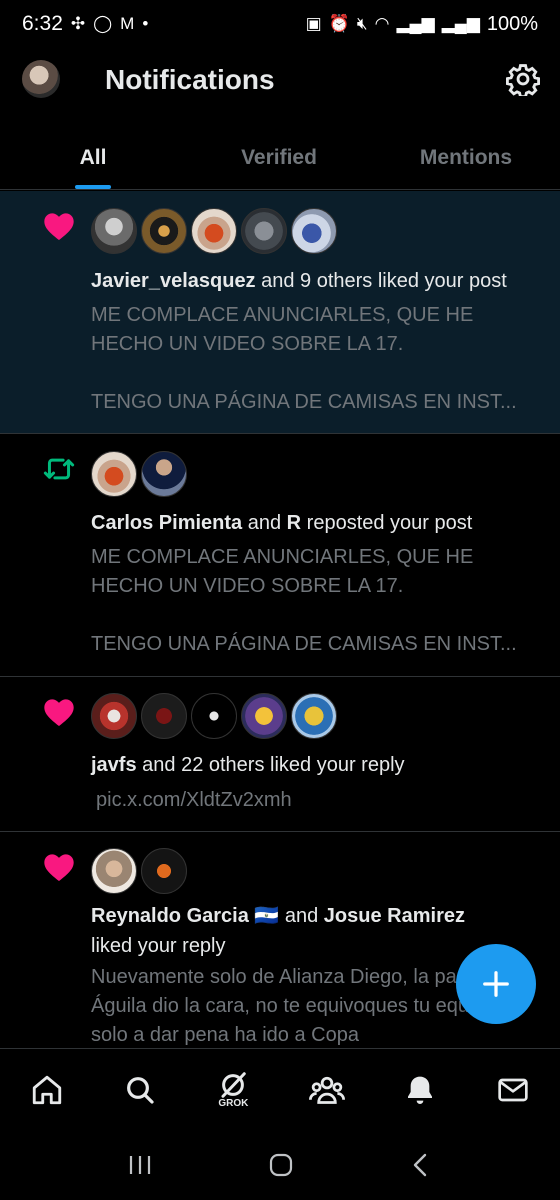  Describe the element at coordinates (185, 916) in the screenshot. I see `actor-name: Reynaldo Garcia 🇸🇻` at that location.